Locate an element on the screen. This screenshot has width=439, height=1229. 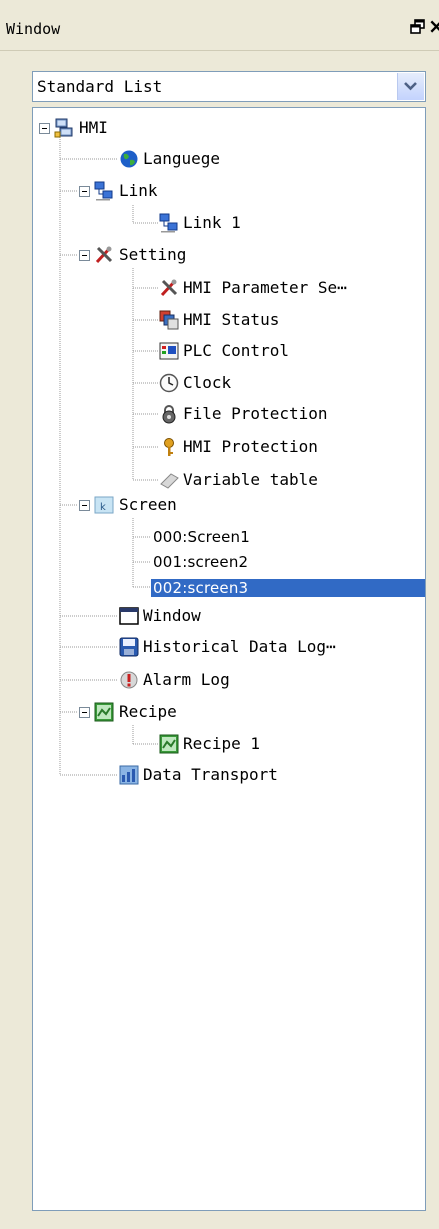
tree-node-screen-1: 000:Screen1 is located at coordinates (229, 537).